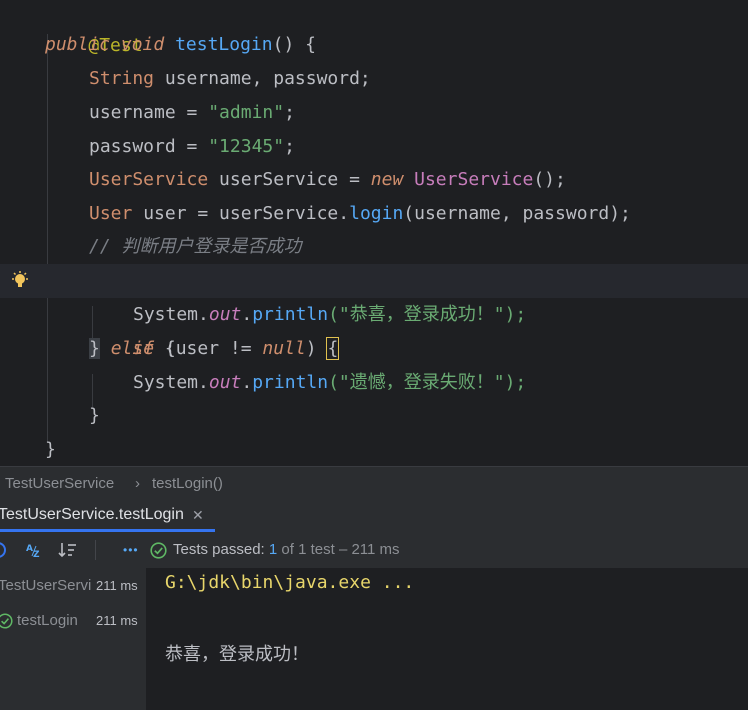  I want to click on current-code-line: if (user != null) {, so click(374, 312).